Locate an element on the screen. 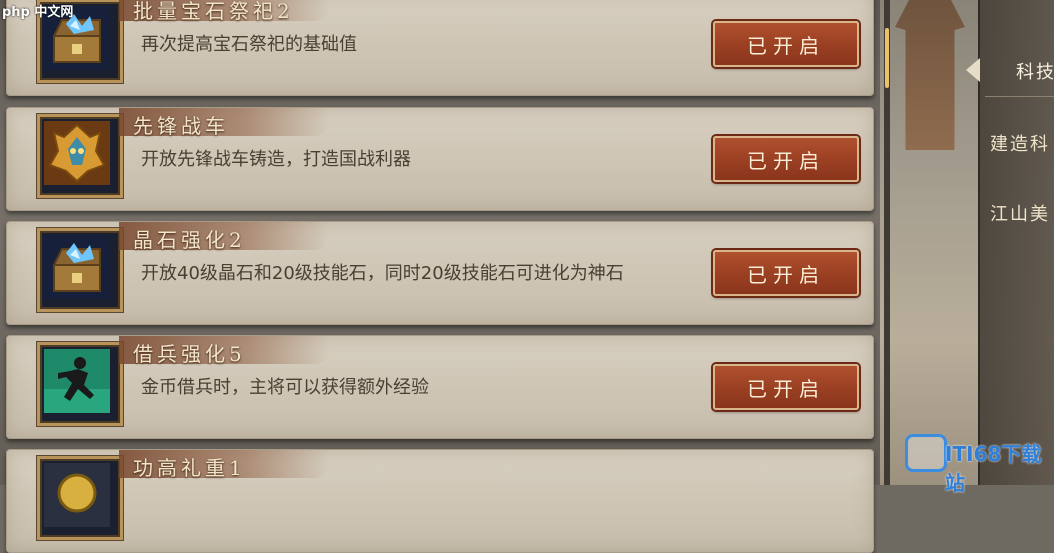 The width and height of the screenshot is (1054, 553). watermark-text: ITI68下载站 is located at coordinates (993, 468).